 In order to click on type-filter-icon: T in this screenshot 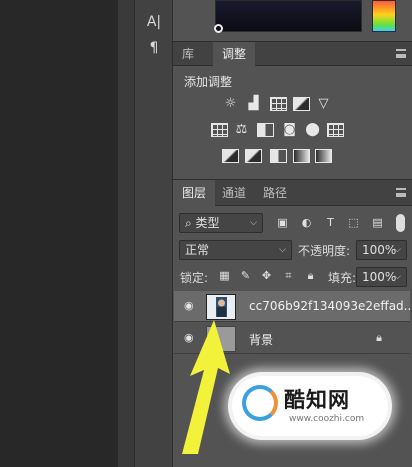, I will do `click(330, 223)`.